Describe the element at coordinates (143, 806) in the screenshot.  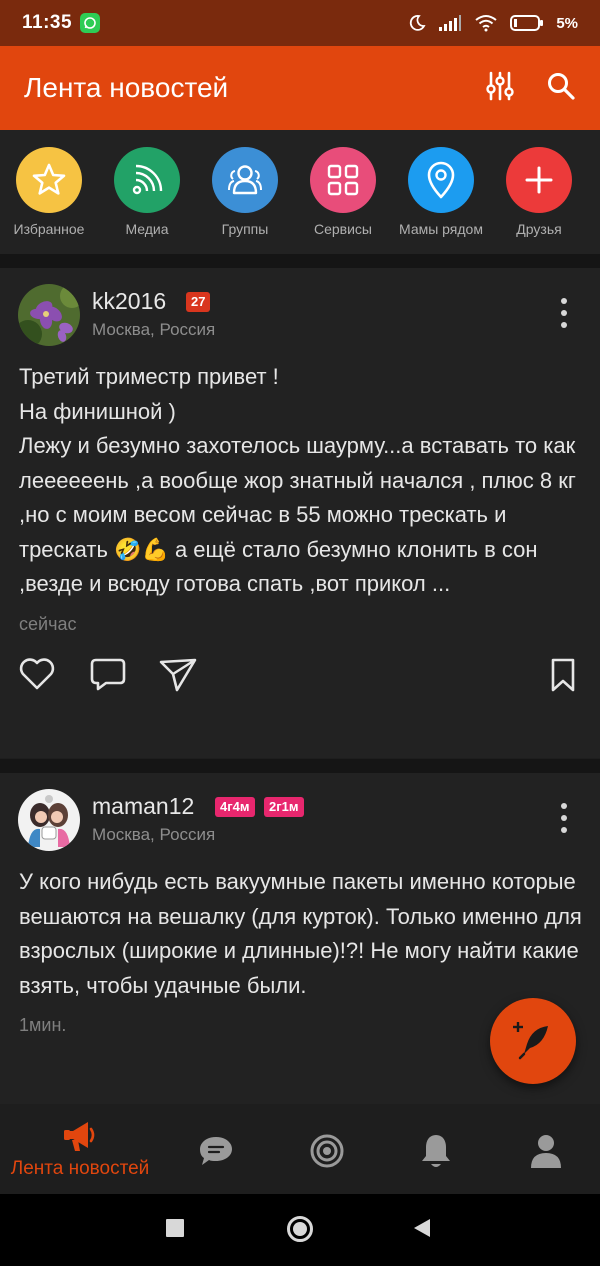
I see `post-username: maman12` at that location.